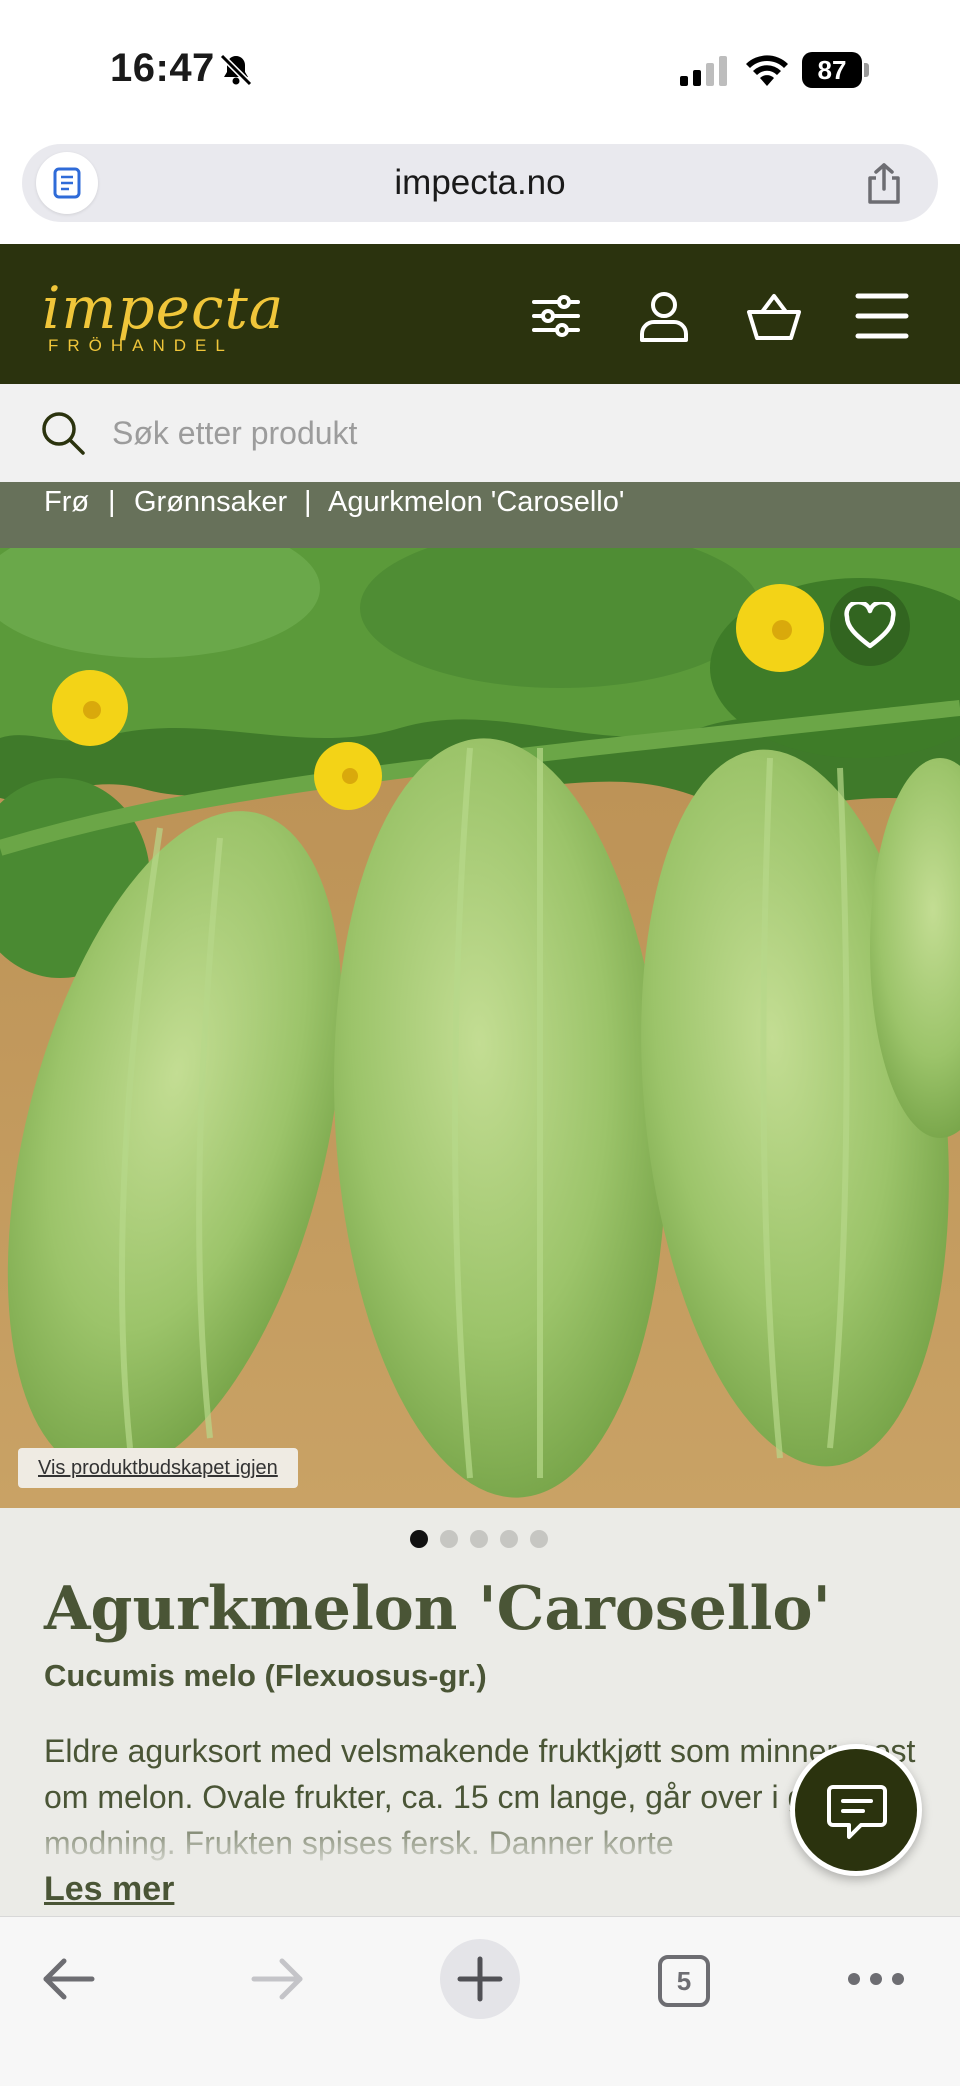 The image size is (960, 2086). What do you see at coordinates (882, 316) in the screenshot?
I see `hamburger-menu-icon` at bounding box center [882, 316].